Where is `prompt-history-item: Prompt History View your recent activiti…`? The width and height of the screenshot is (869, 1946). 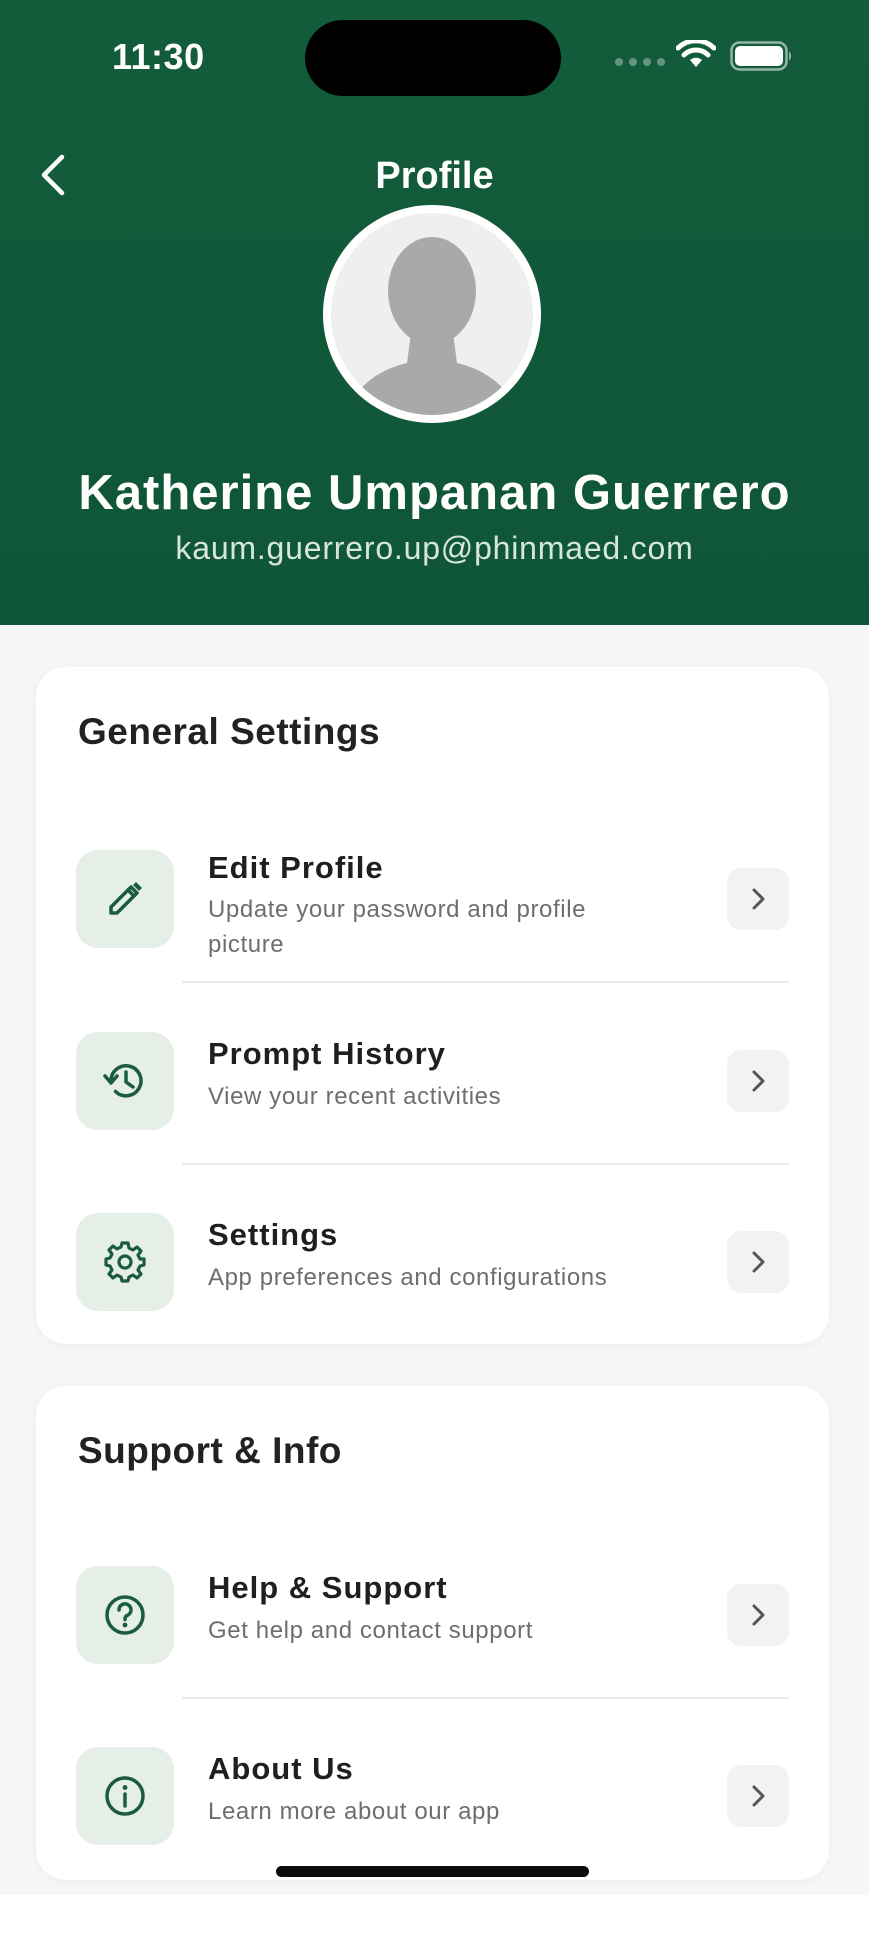 prompt-history-item: Prompt History View your recent activiti… is located at coordinates (432, 1084).